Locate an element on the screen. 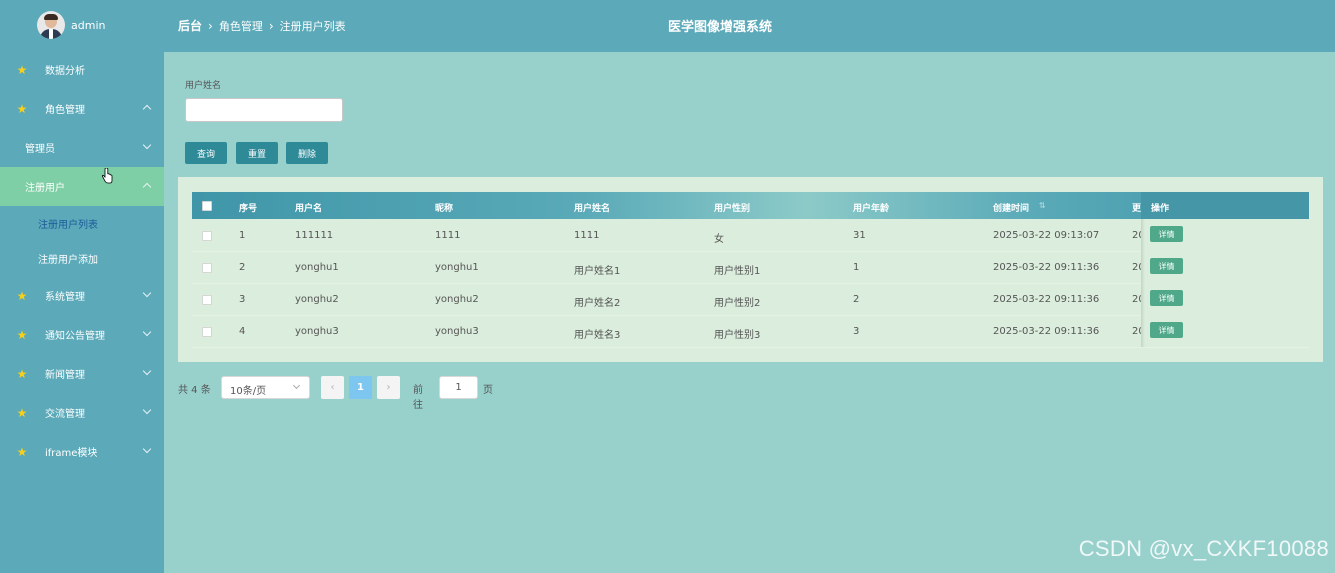 Image resolution: width=1335 pixels, height=573 pixels. sidebar-item-label: 系统管理 is located at coordinates (65, 297).